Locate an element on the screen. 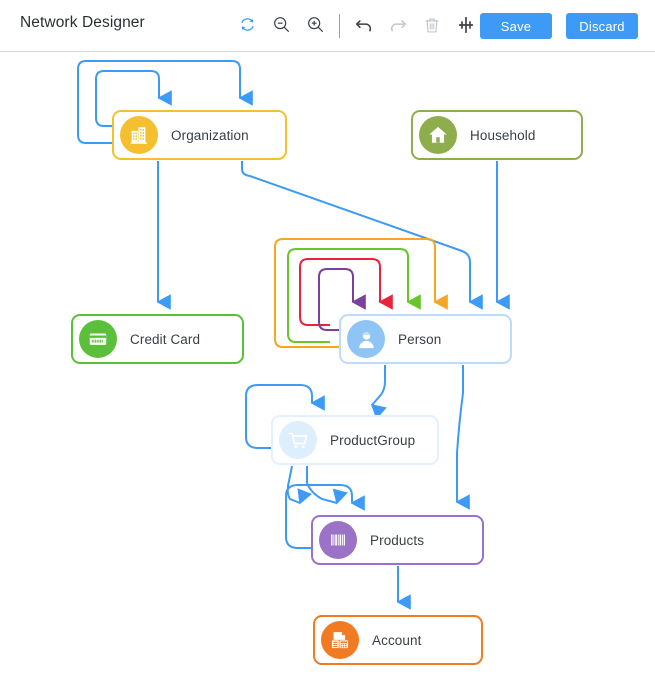 This screenshot has width=655, height=680. zoom-in-icon is located at coordinates (315, 26).